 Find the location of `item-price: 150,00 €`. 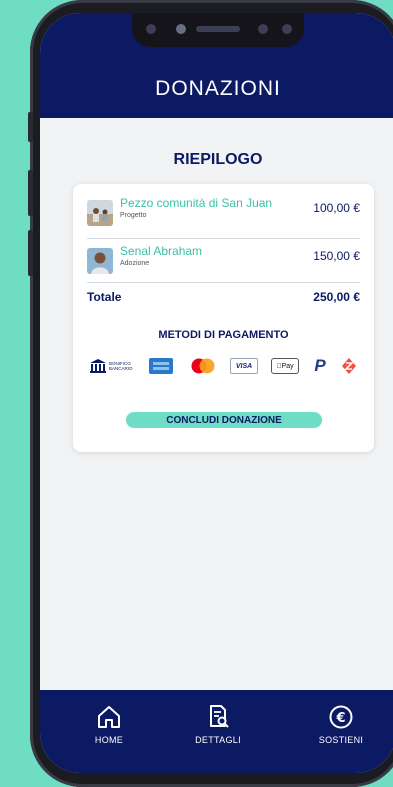

item-price: 150,00 € is located at coordinates (336, 256).